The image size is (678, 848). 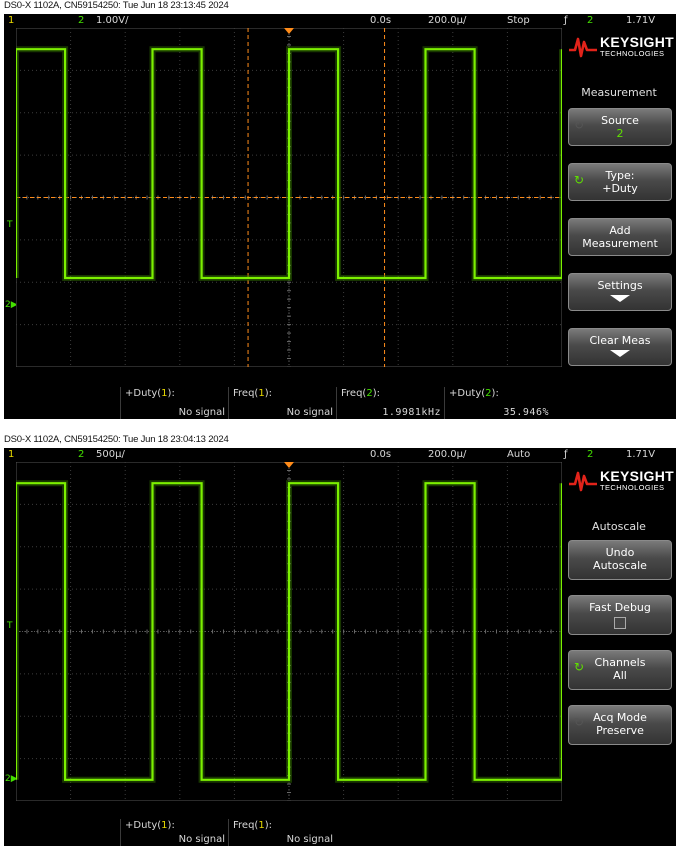 I want to click on softkey-label: Channels, so click(x=620, y=662).